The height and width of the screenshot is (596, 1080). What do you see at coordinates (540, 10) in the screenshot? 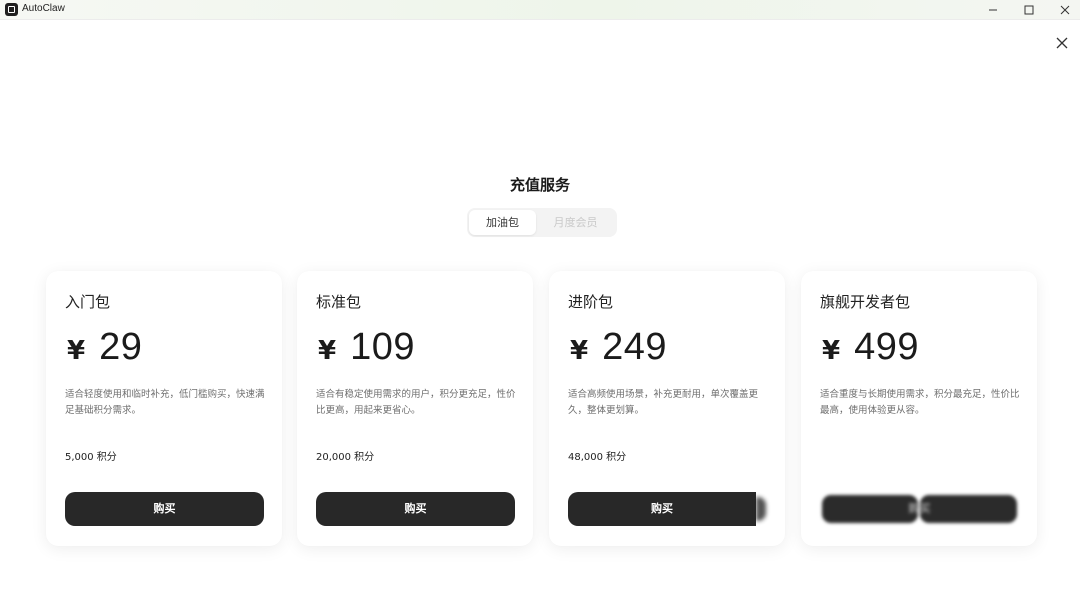
I see `title-bar: AutoClaw` at bounding box center [540, 10].